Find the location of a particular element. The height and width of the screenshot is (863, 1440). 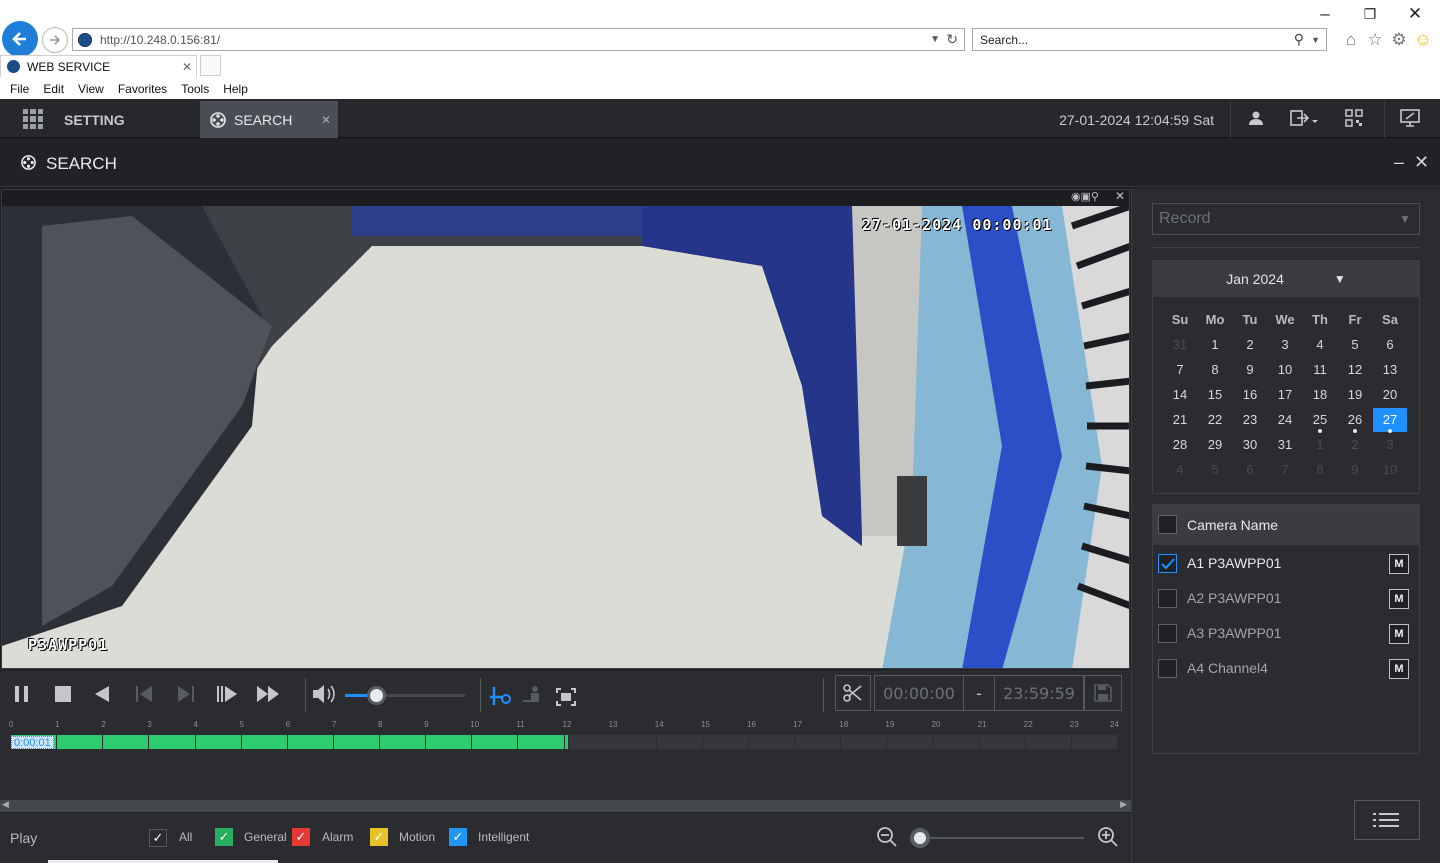

calendar-day-26: 26 is located at coordinates (1355, 420).